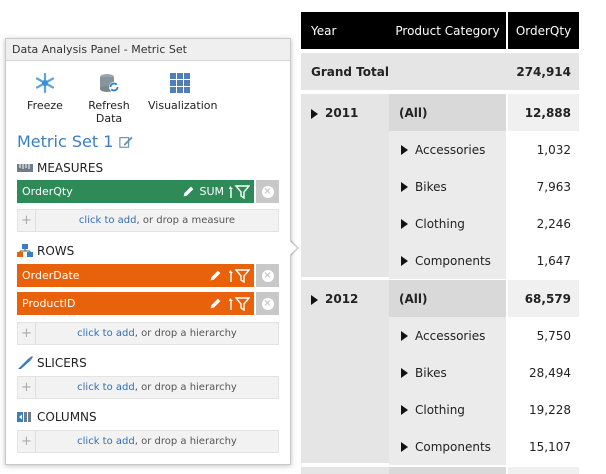 This screenshot has width=606, height=474. What do you see at coordinates (543, 470) in the screenshot?
I see `qty-value` at bounding box center [543, 470].